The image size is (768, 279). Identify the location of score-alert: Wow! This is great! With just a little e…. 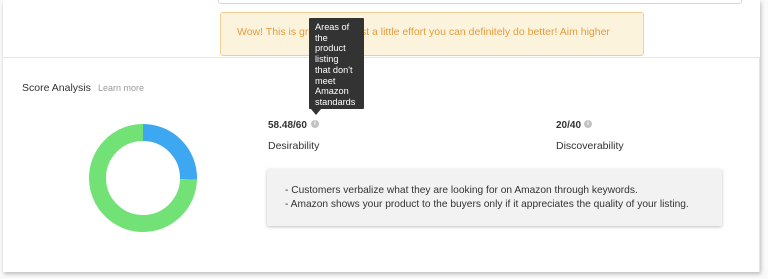
(432, 34).